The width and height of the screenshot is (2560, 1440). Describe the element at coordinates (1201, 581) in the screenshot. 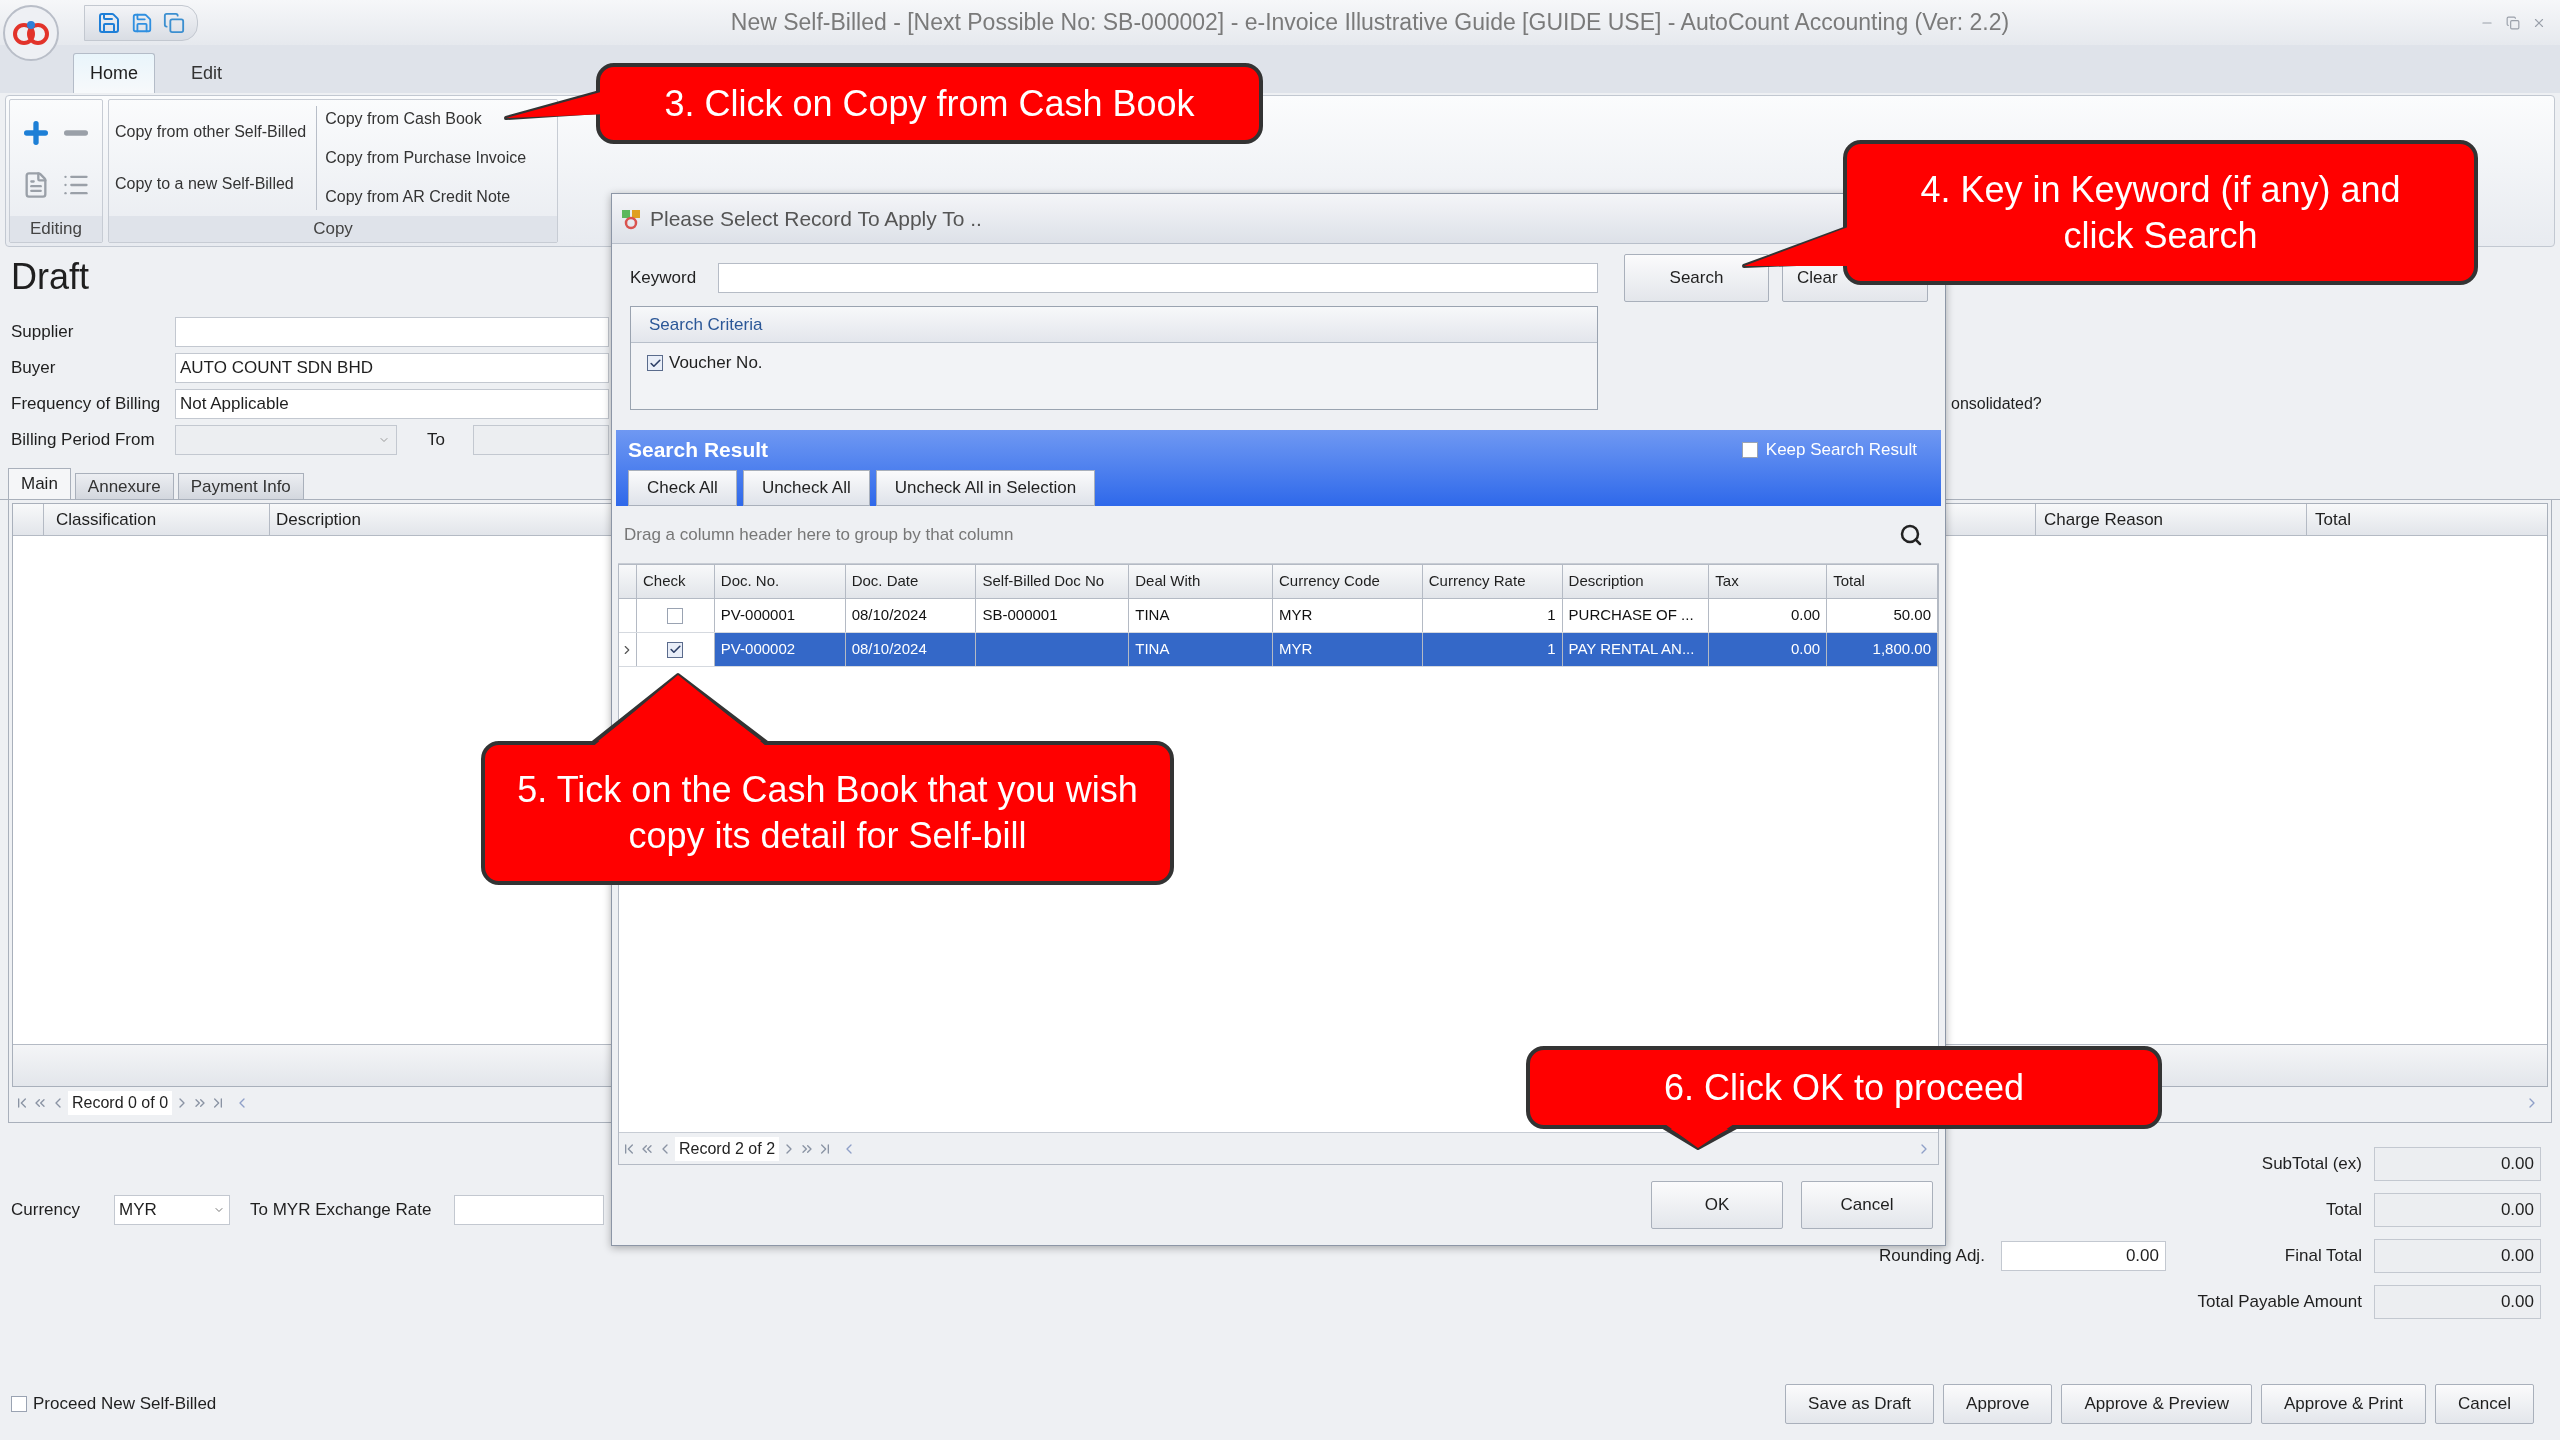

I see `column-header: Deal With` at that location.